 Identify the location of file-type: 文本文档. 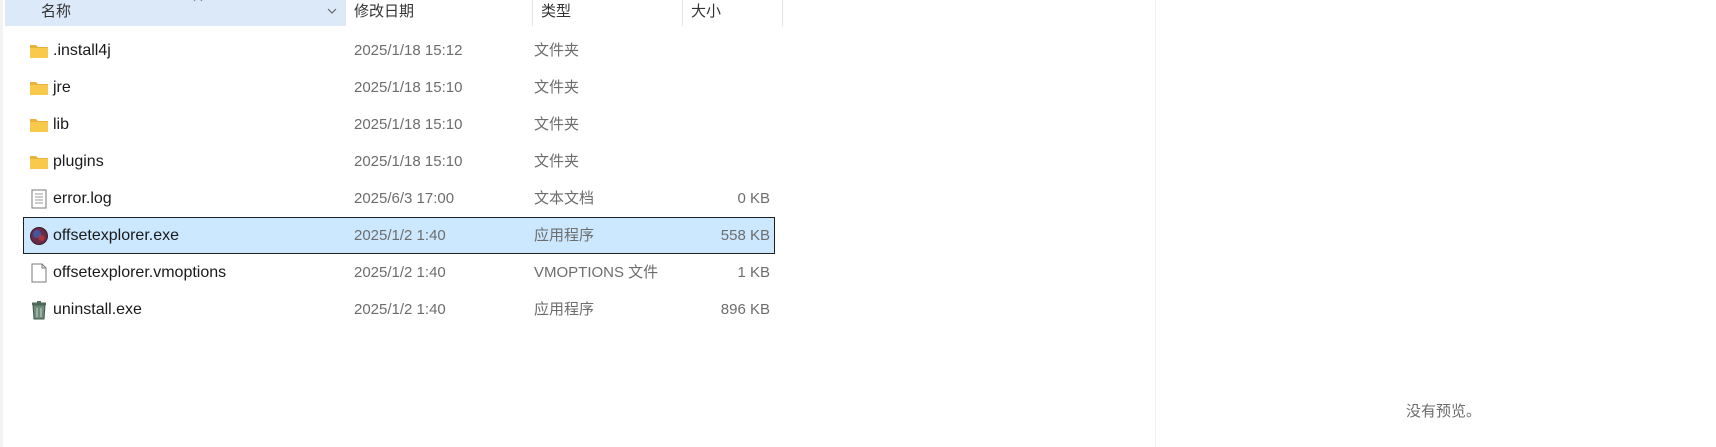
(564, 198).